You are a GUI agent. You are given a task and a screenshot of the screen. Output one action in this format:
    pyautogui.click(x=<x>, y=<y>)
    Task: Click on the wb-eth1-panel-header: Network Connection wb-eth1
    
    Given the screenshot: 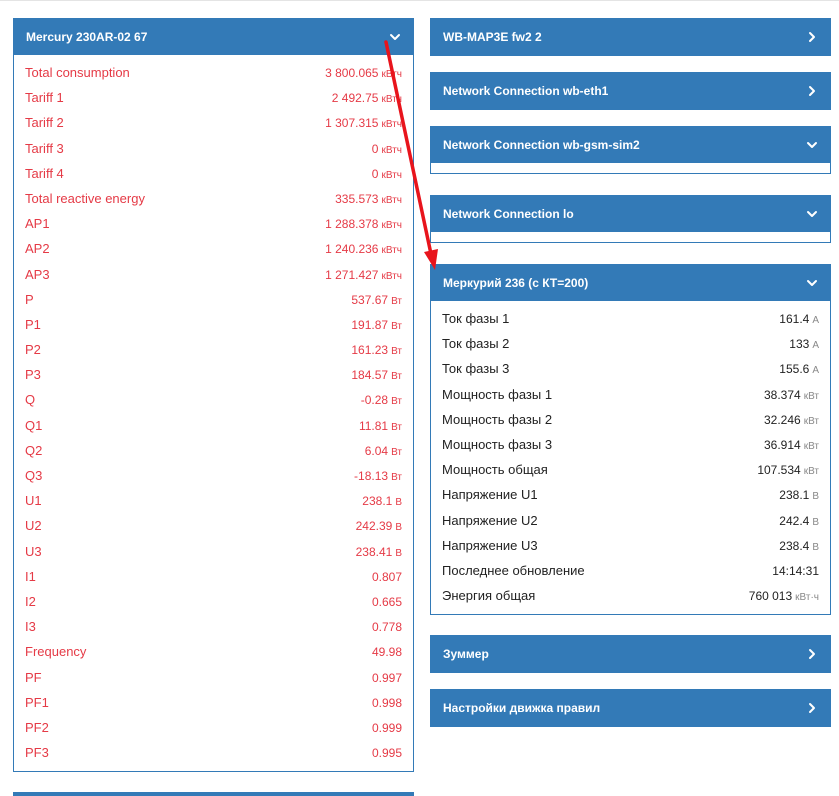 What is the action you would take?
    pyautogui.click(x=630, y=91)
    